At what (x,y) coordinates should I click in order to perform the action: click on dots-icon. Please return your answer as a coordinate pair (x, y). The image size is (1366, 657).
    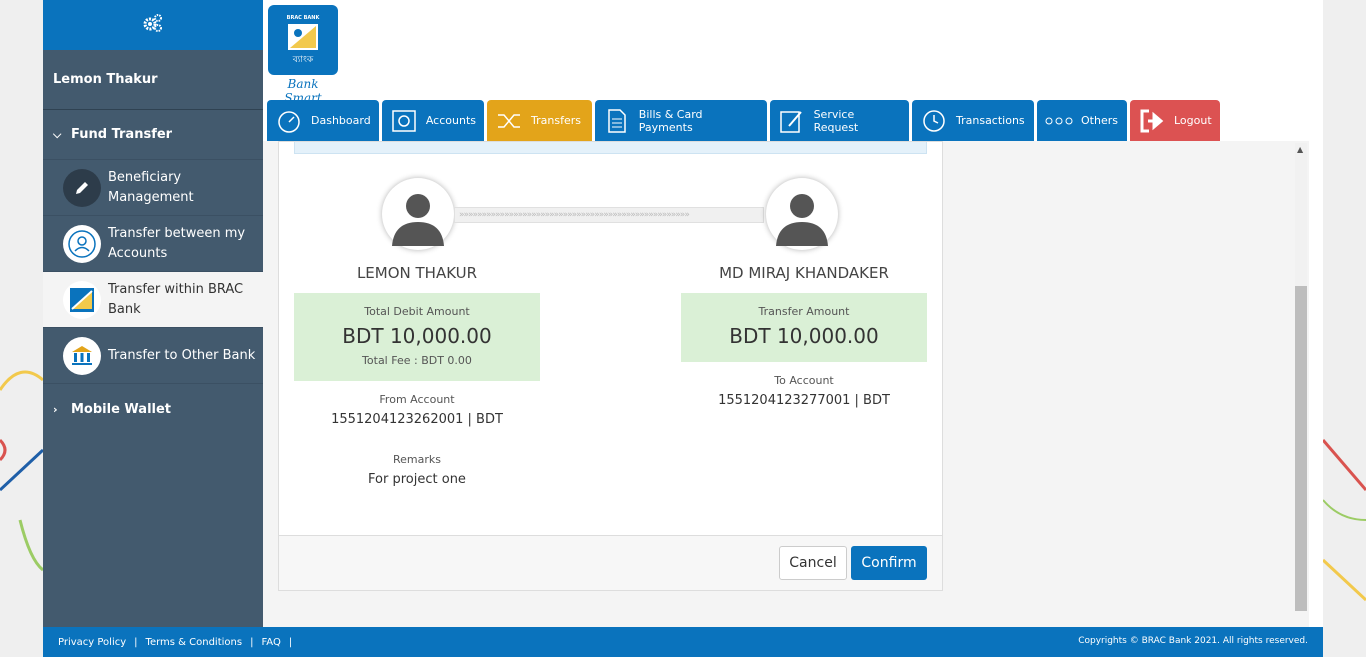
    Looking at the image, I should click on (1059, 121).